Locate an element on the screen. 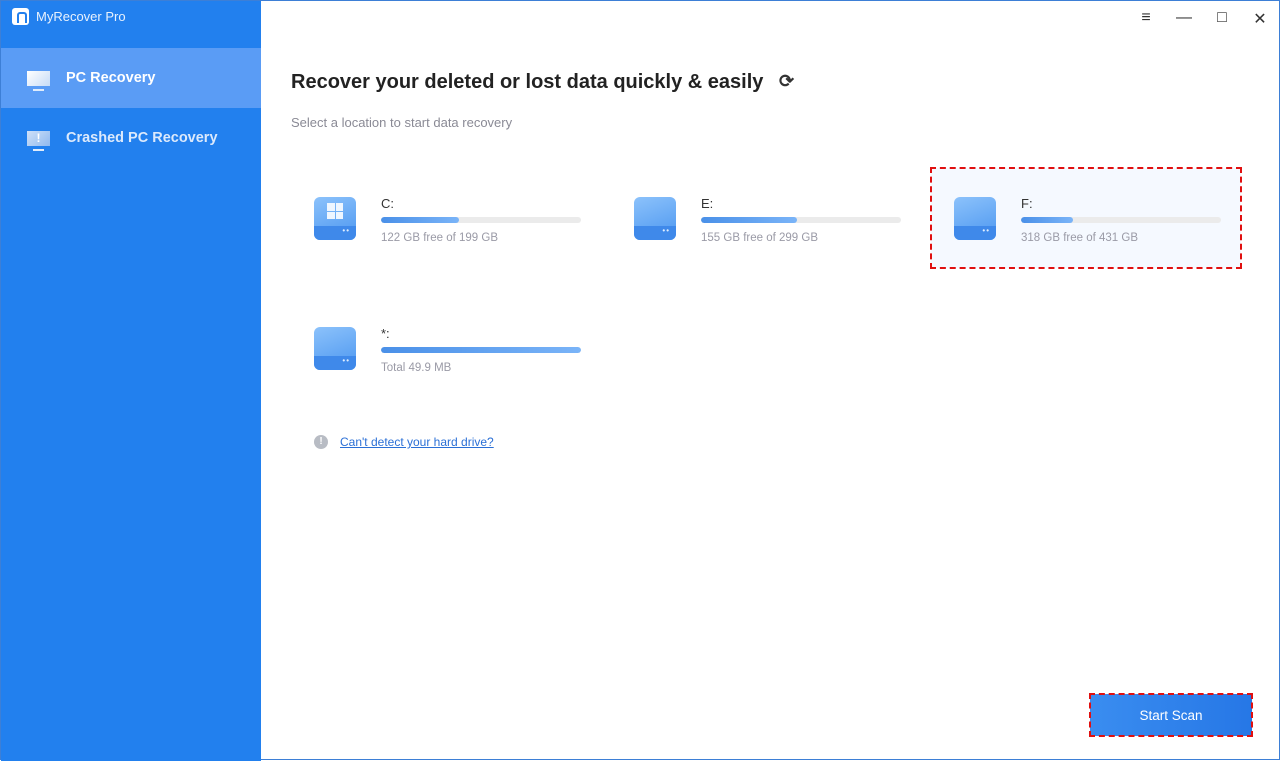 Image resolution: width=1280 pixels, height=761 pixels. drive-f: •• F: 318 GB free of 431 GB is located at coordinates (1086, 218).